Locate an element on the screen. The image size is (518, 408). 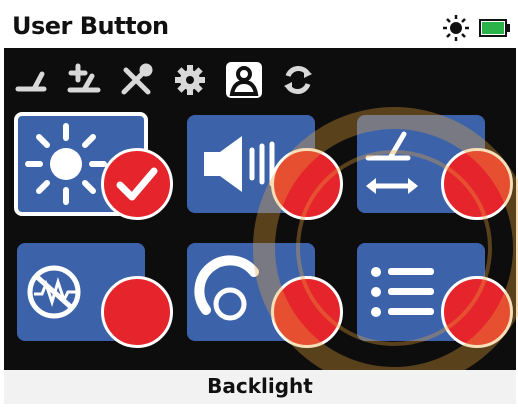
selected-item-label: Backlight is located at coordinates (260, 386).